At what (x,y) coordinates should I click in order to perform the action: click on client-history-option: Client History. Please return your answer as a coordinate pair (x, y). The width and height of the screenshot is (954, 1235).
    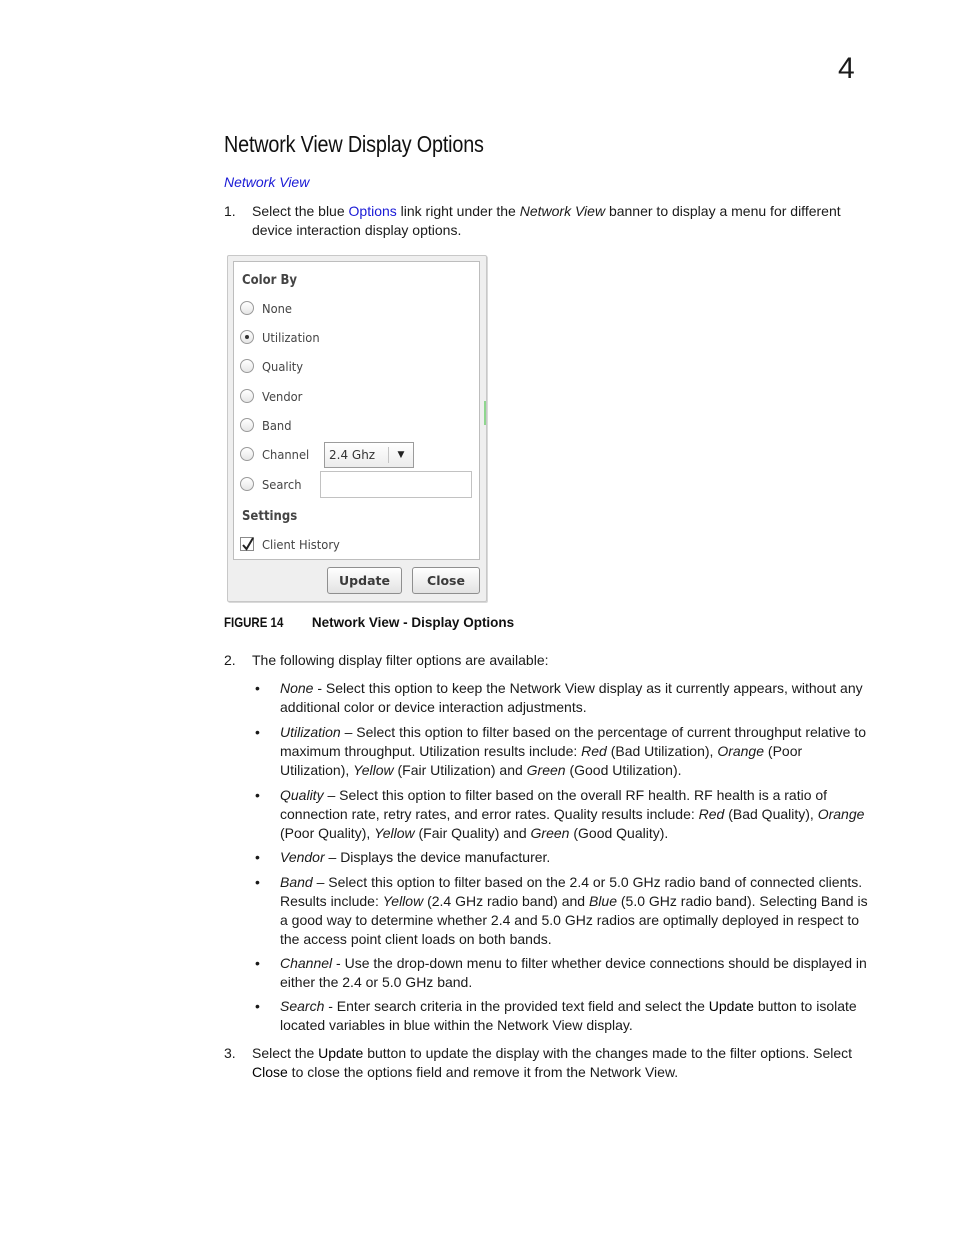
    Looking at the image, I should click on (293, 544).